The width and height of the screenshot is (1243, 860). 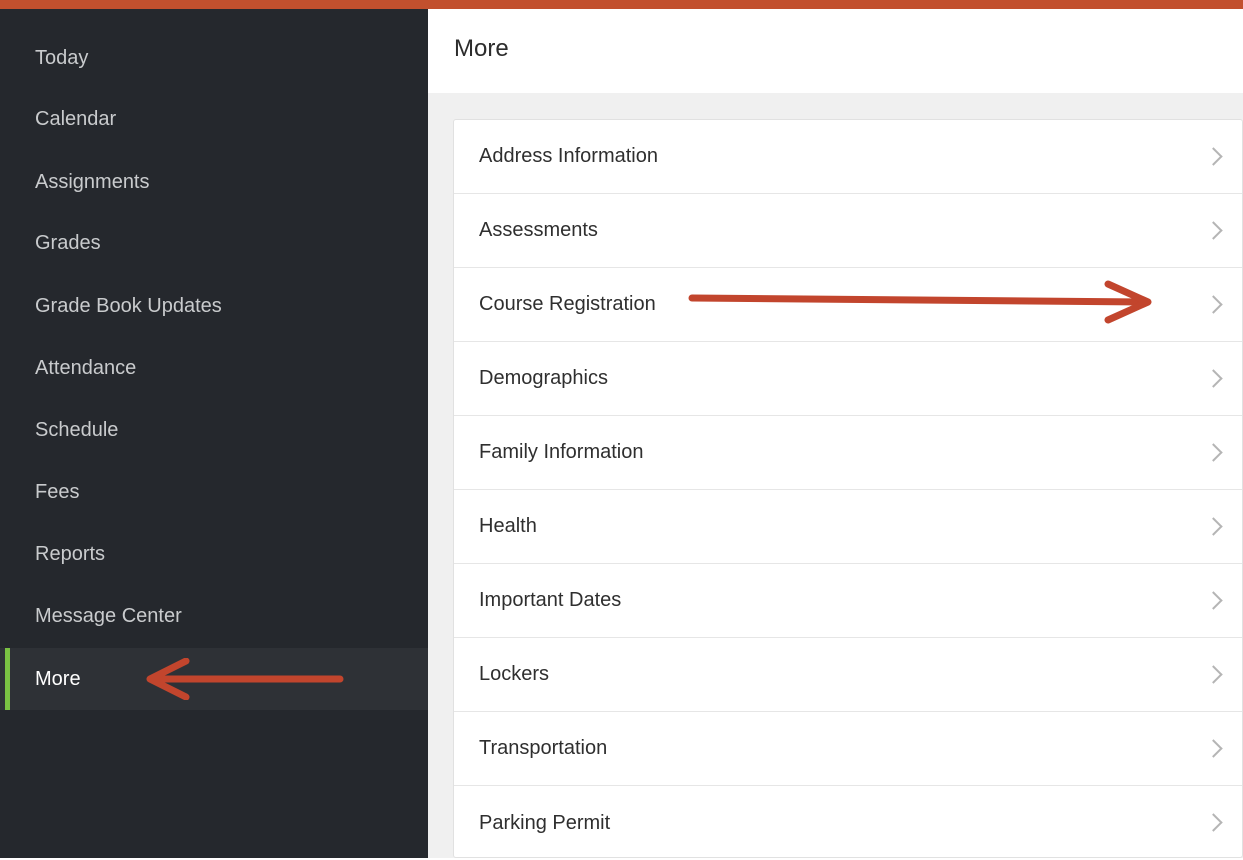 What do you see at coordinates (545, 822) in the screenshot?
I see `list-item-label: Parking Permit` at bounding box center [545, 822].